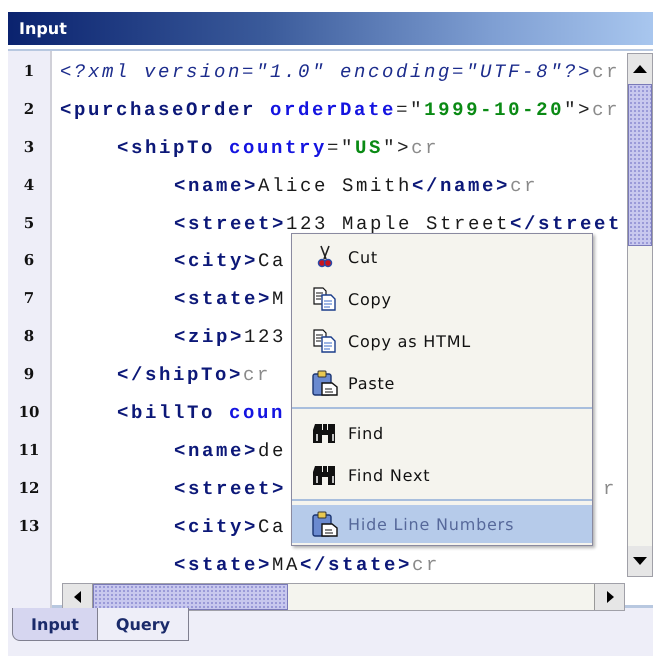 Image resolution: width=653 pixels, height=656 pixels. I want to click on line-number: 11, so click(29, 450).